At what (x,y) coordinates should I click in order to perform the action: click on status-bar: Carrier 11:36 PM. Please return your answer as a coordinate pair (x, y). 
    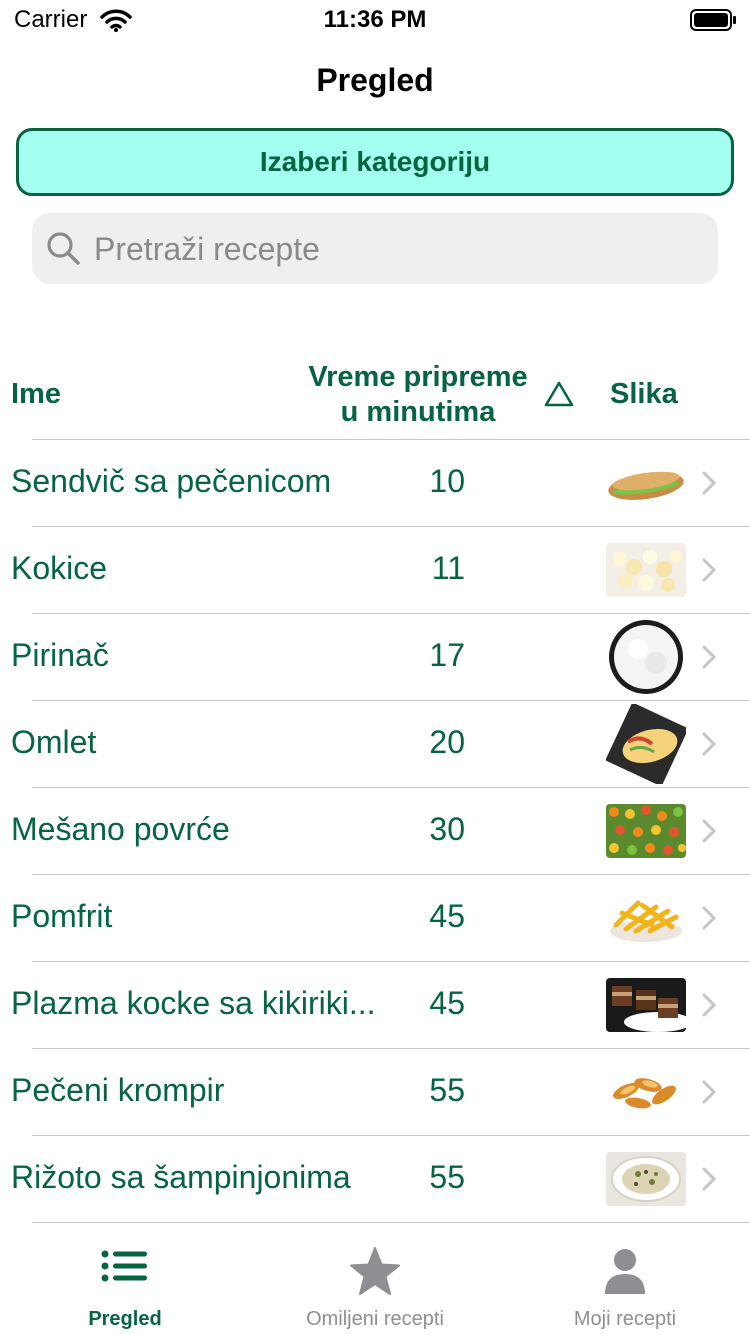
    Looking at the image, I should click on (375, 22).